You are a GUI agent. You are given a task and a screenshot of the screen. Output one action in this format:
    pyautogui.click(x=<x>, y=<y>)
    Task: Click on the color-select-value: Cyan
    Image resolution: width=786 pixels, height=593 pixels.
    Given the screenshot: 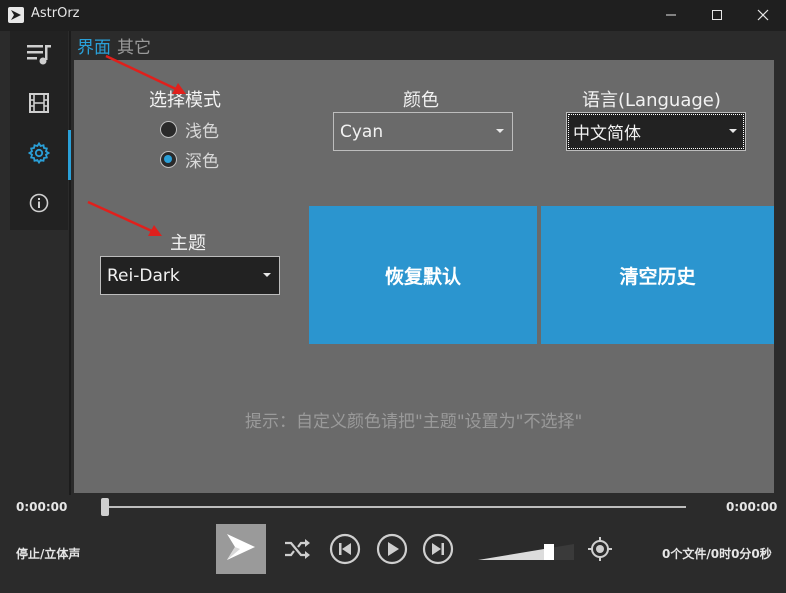 What is the action you would take?
    pyautogui.click(x=362, y=131)
    